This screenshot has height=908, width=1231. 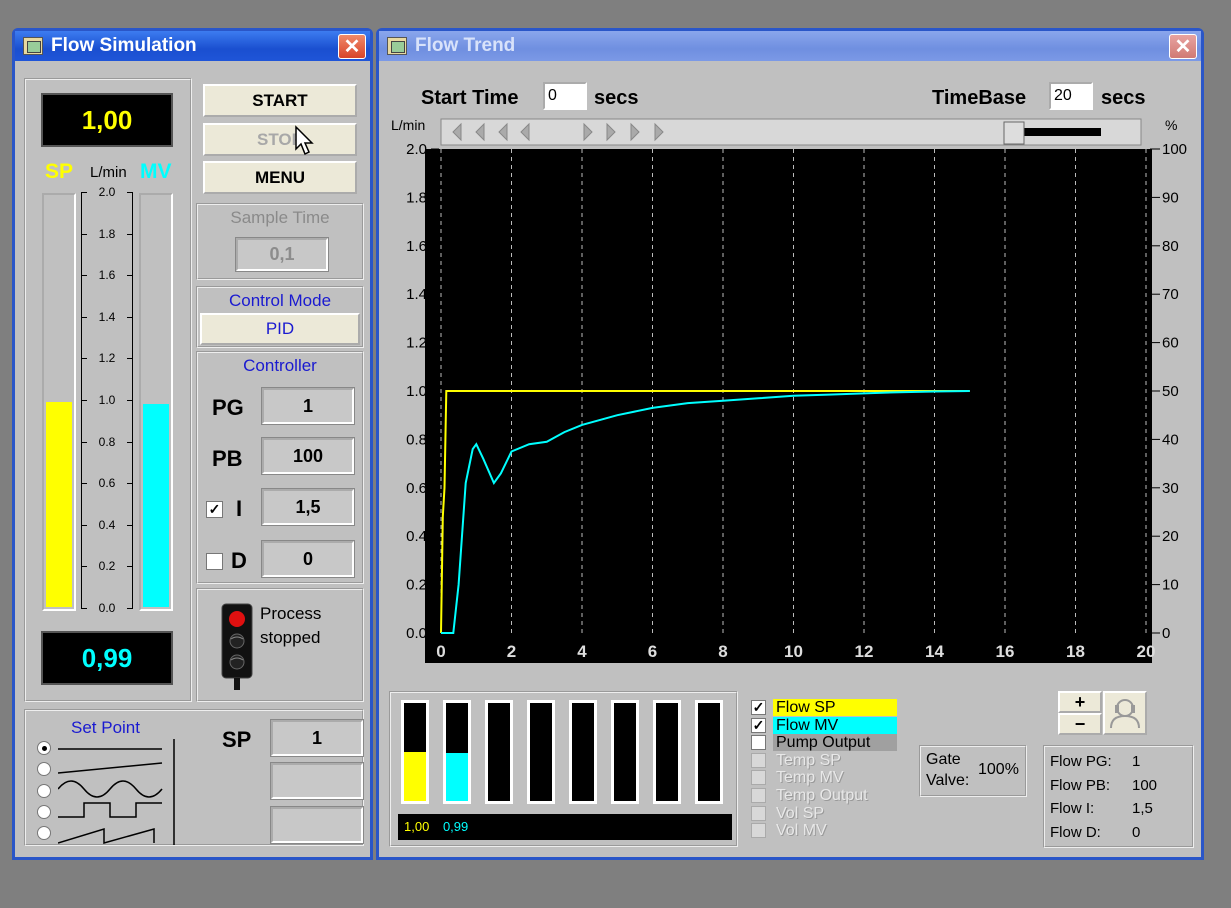 I want to click on d-label: D, so click(x=239, y=560).